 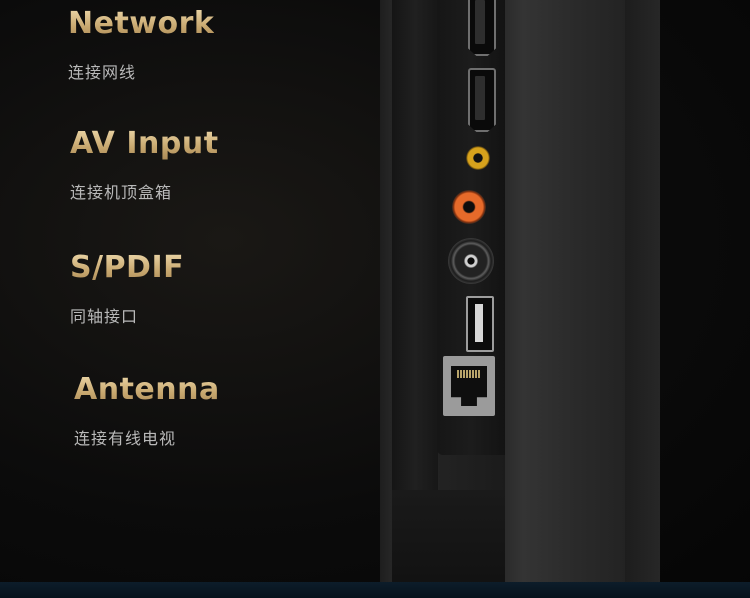 I want to click on feature-title: S/PDIF, so click(x=127, y=267).